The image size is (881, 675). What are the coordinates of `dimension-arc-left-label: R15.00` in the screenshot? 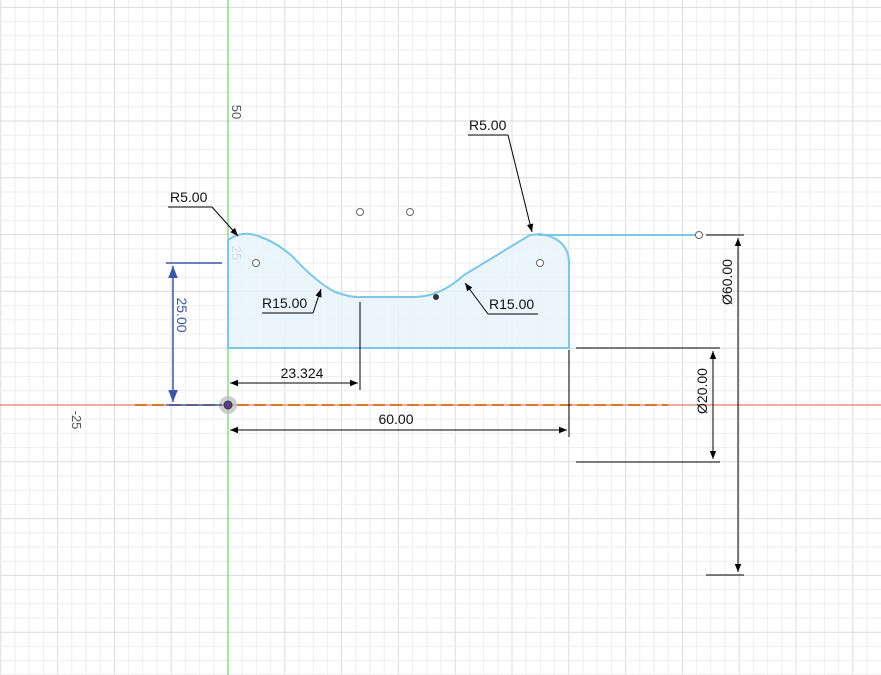 It's located at (284, 303).